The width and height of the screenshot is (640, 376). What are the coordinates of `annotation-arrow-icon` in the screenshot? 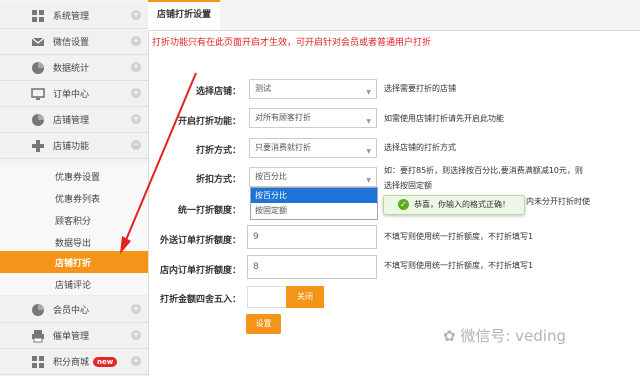 It's located at (158, 163).